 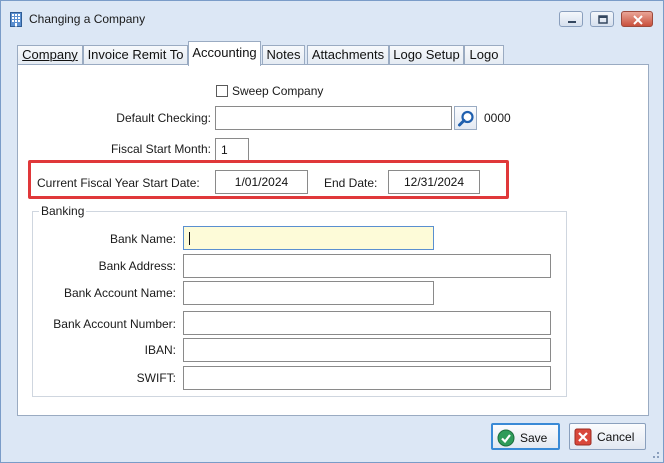 What do you see at coordinates (142, 239) in the screenshot?
I see `bank-name-label: Bank Name:` at bounding box center [142, 239].